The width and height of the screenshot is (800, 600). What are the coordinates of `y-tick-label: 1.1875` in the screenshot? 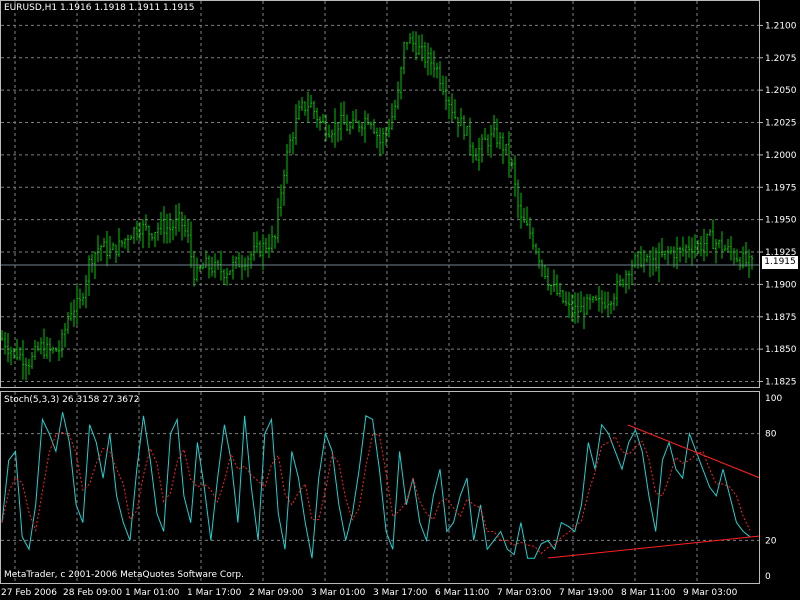 It's located at (781, 318).